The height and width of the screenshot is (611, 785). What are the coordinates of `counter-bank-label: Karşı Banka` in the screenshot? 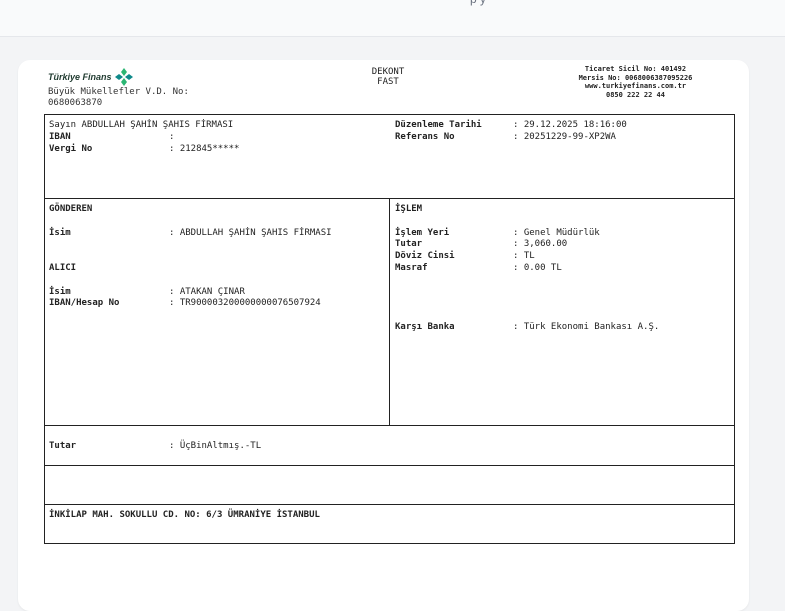 It's located at (425, 327).